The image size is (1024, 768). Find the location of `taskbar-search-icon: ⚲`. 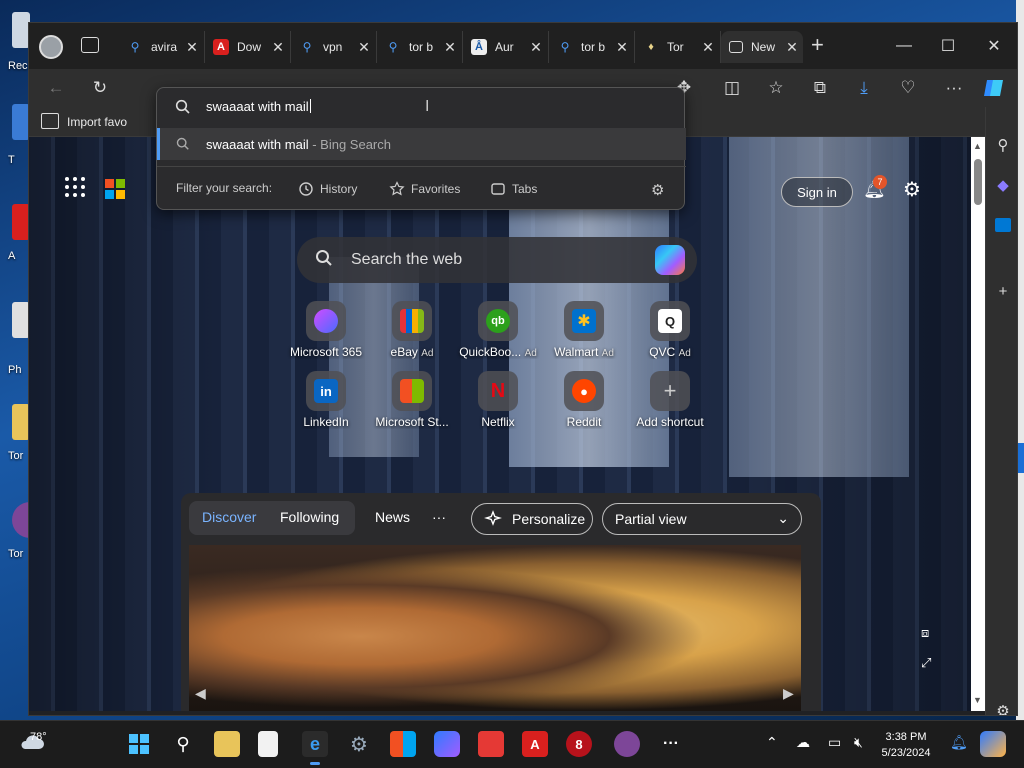

taskbar-search-icon: ⚲ is located at coordinates (183, 744).